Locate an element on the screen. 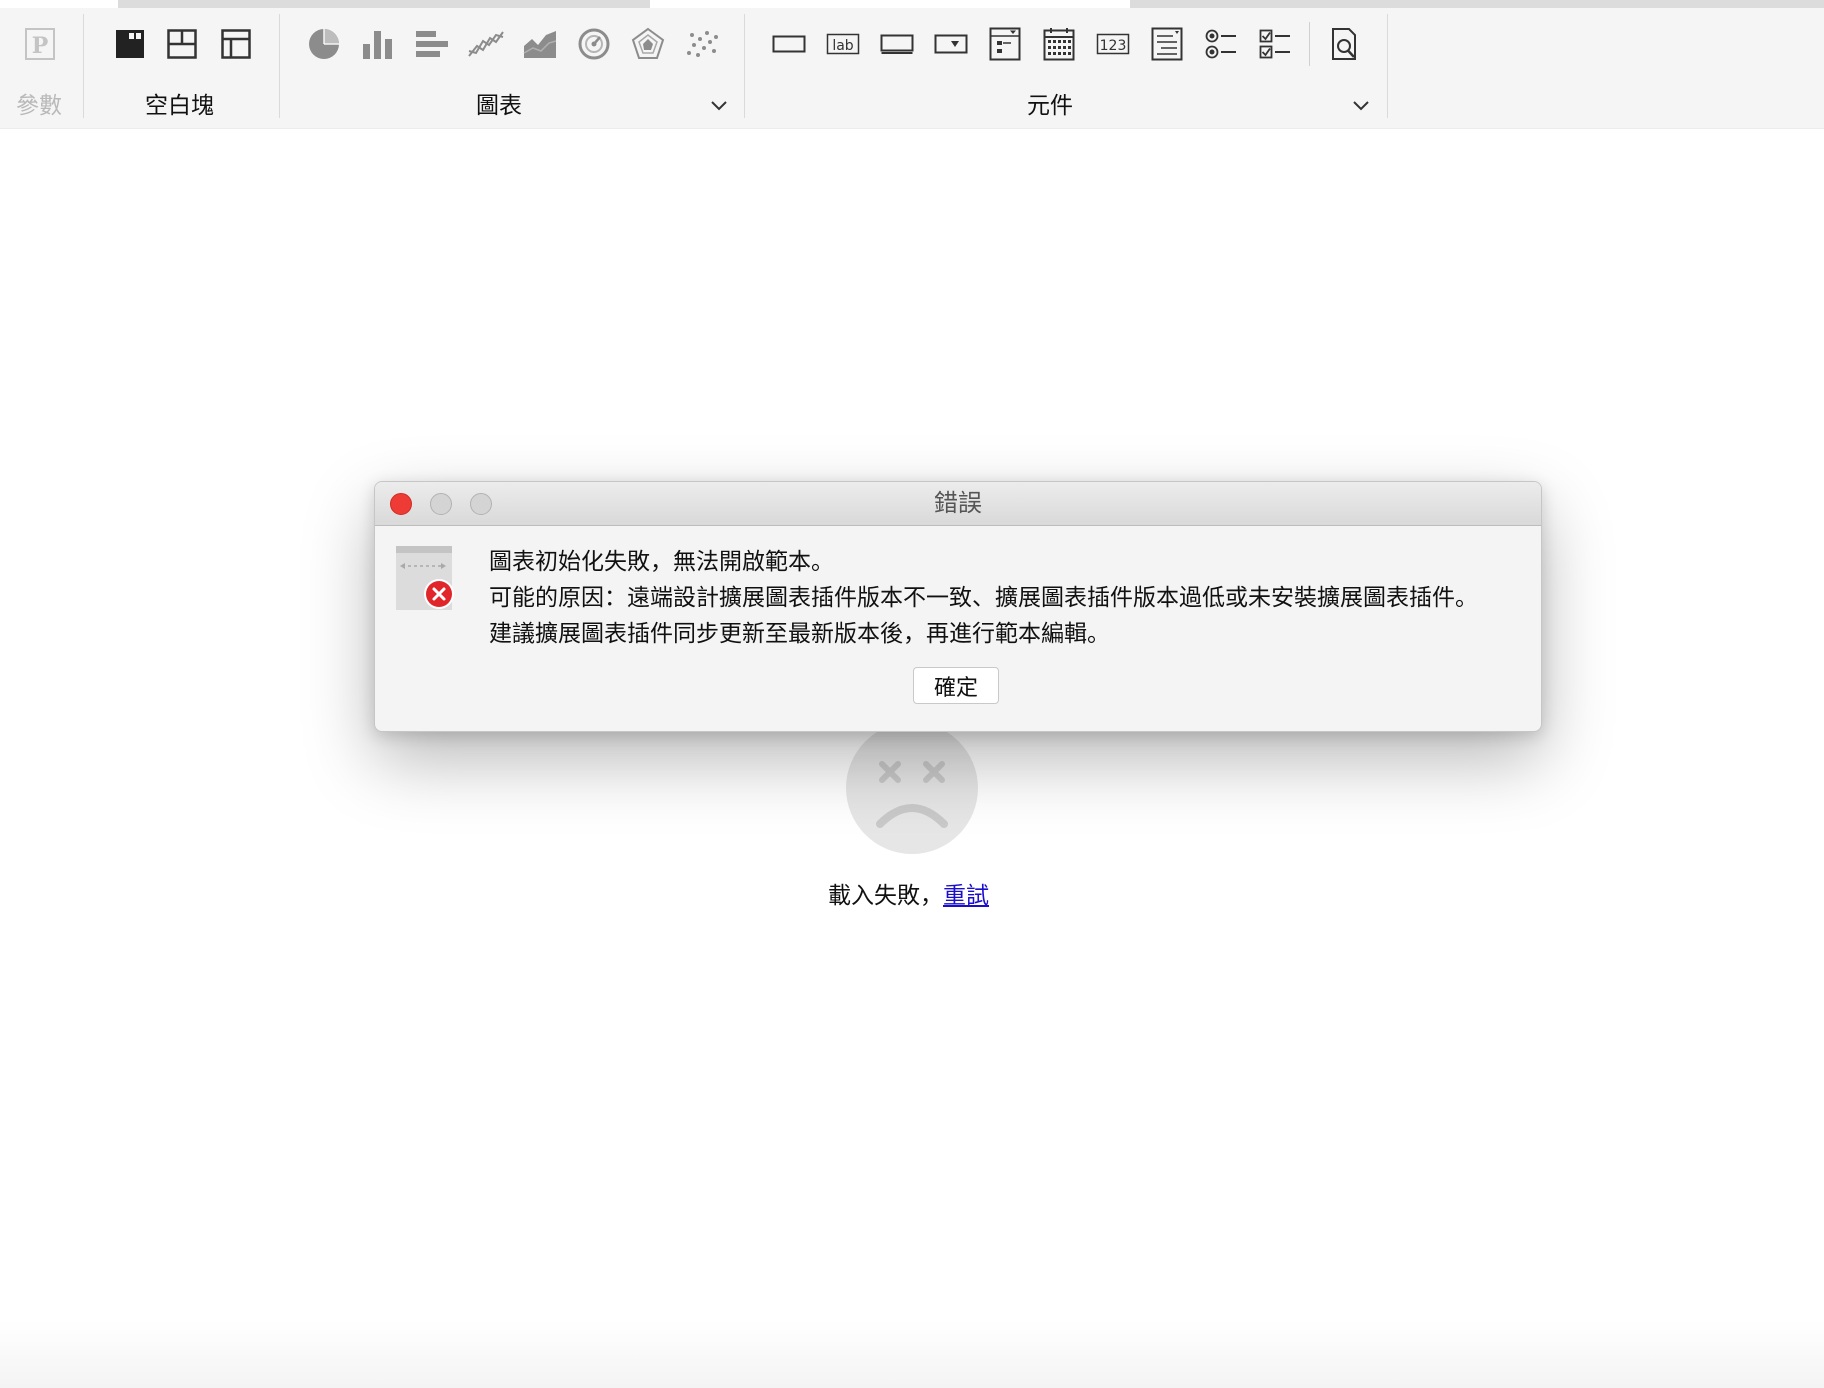  parameter-p-icon: P is located at coordinates (40, 44).